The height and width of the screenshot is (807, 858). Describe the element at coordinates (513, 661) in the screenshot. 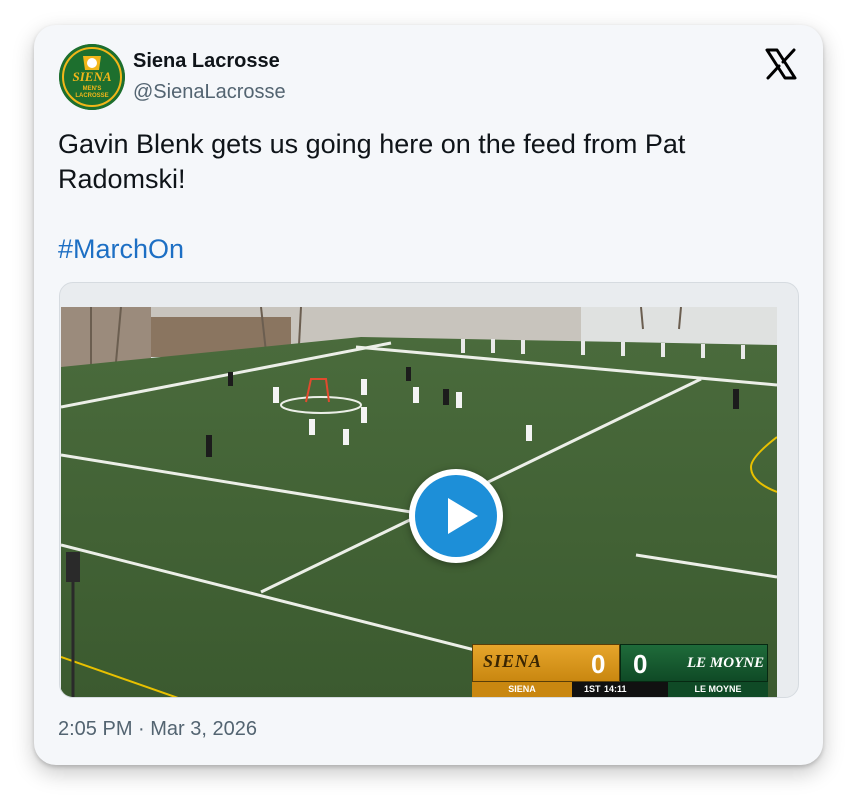

I see `scoreboard-home-name: SIENA` at that location.